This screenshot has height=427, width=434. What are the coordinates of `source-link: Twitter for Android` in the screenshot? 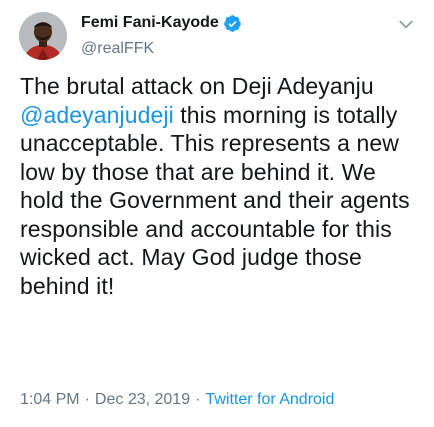 It's located at (269, 399).